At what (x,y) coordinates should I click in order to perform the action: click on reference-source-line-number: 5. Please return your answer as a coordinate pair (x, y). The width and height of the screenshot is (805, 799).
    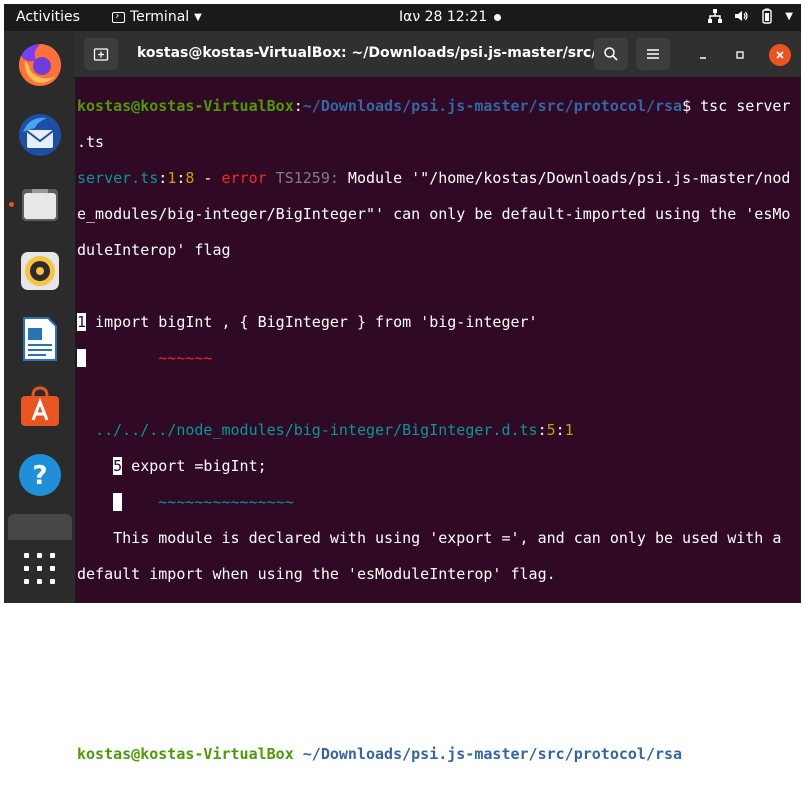
    Looking at the image, I should click on (118, 466).